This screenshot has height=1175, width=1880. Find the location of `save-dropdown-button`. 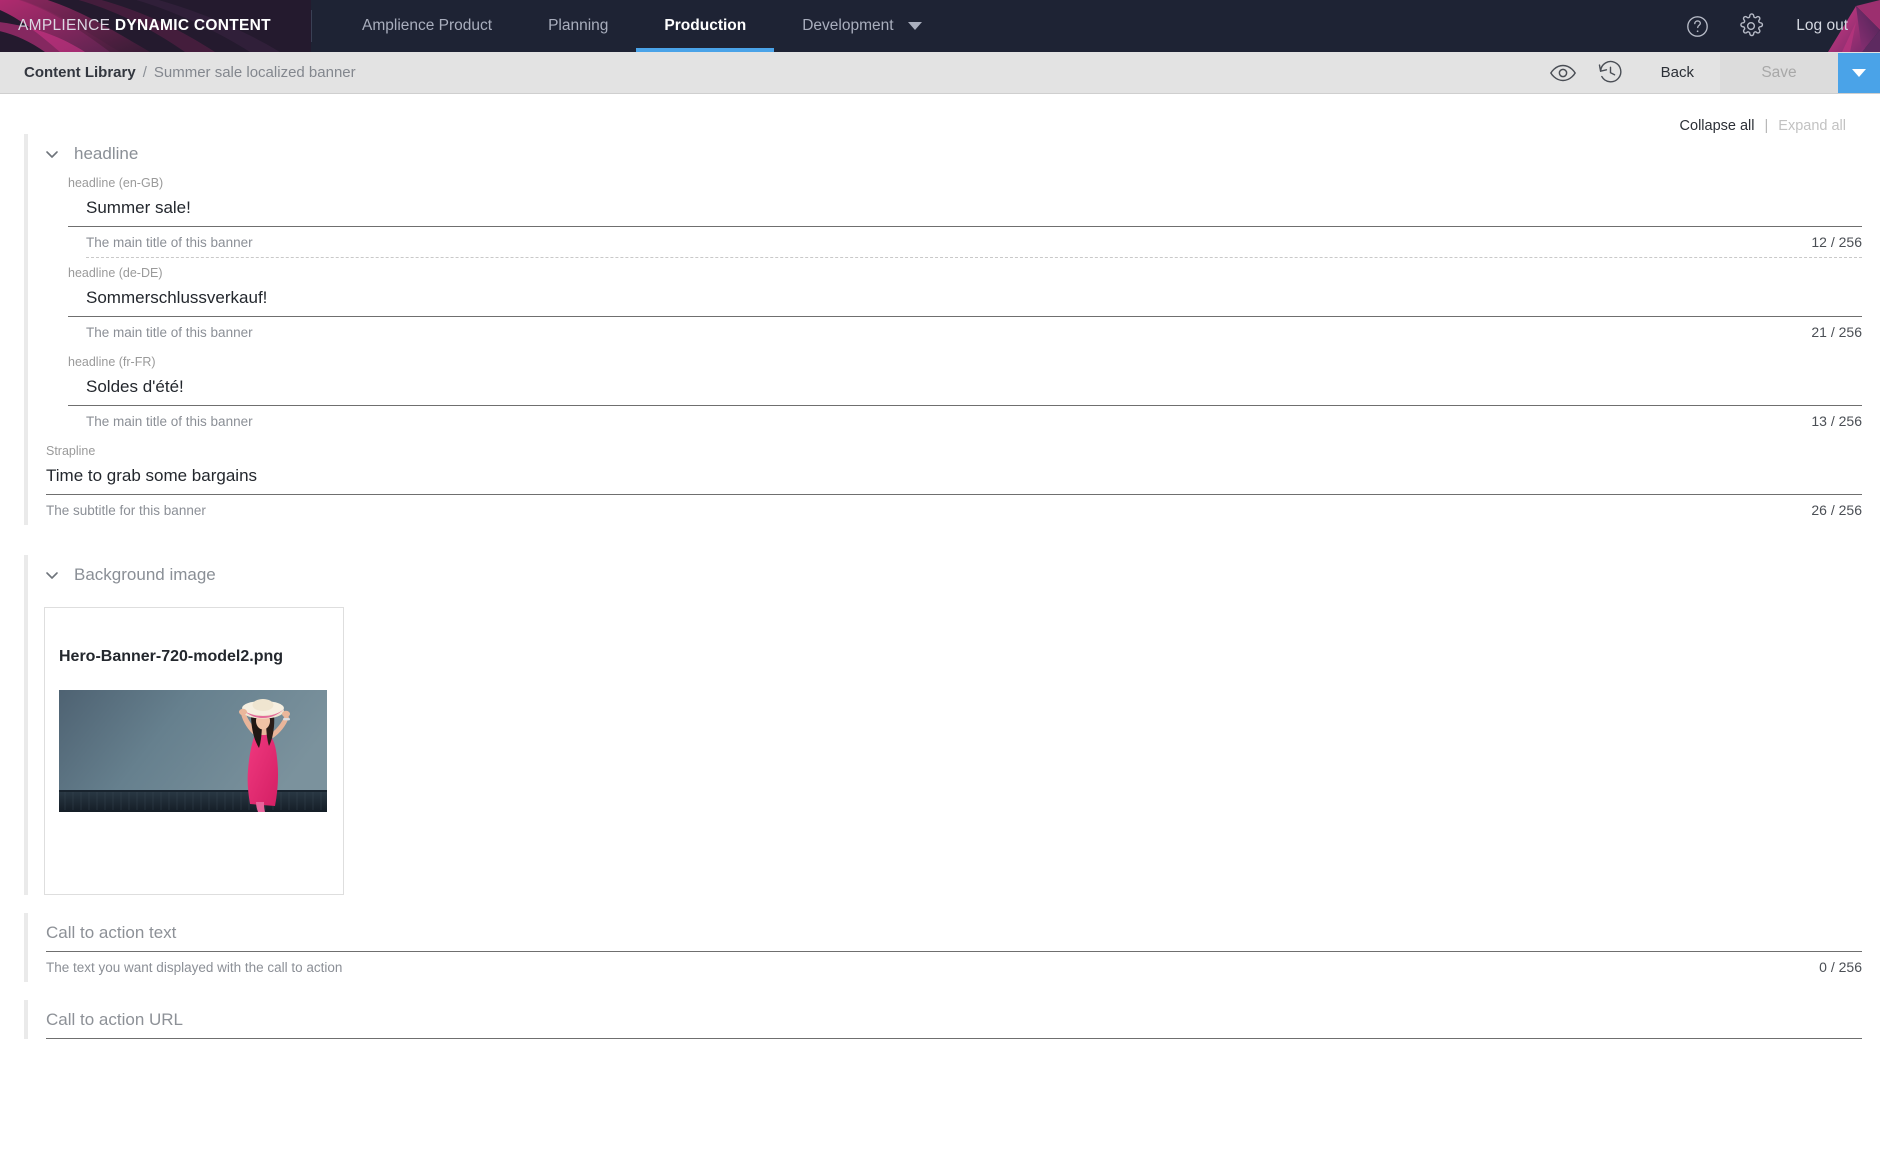

save-dropdown-button is located at coordinates (1859, 72).